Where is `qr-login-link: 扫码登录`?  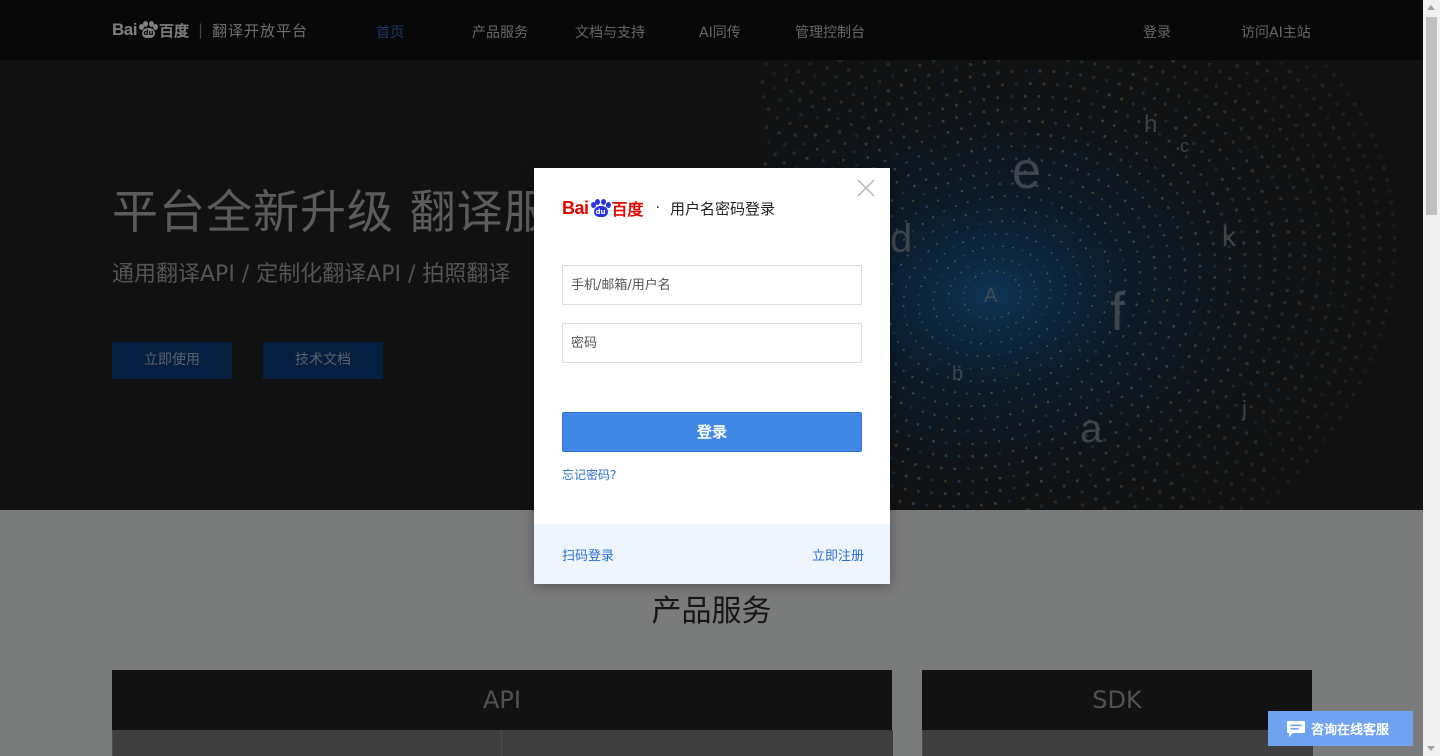 qr-login-link: 扫码登录 is located at coordinates (588, 554).